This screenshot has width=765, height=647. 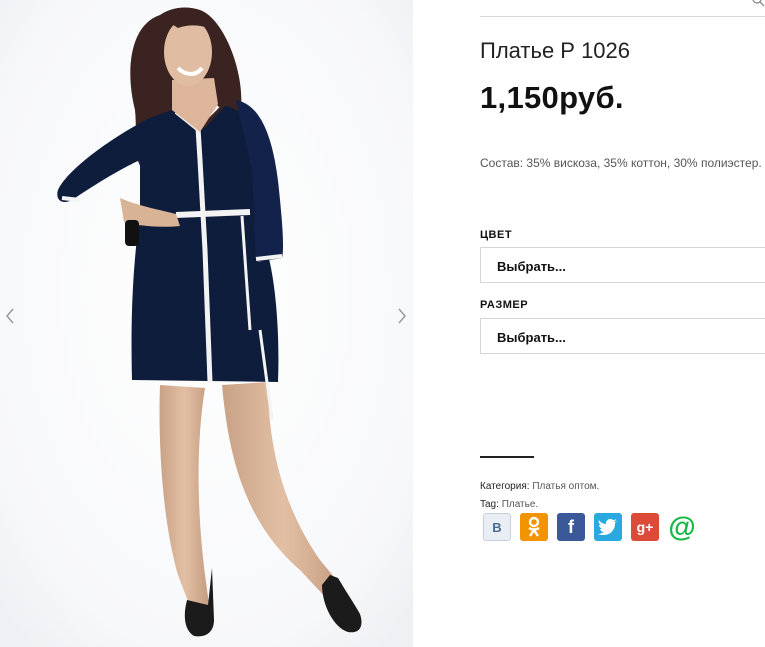 I want to click on product-tags: Tag: Платье., so click(x=509, y=504).